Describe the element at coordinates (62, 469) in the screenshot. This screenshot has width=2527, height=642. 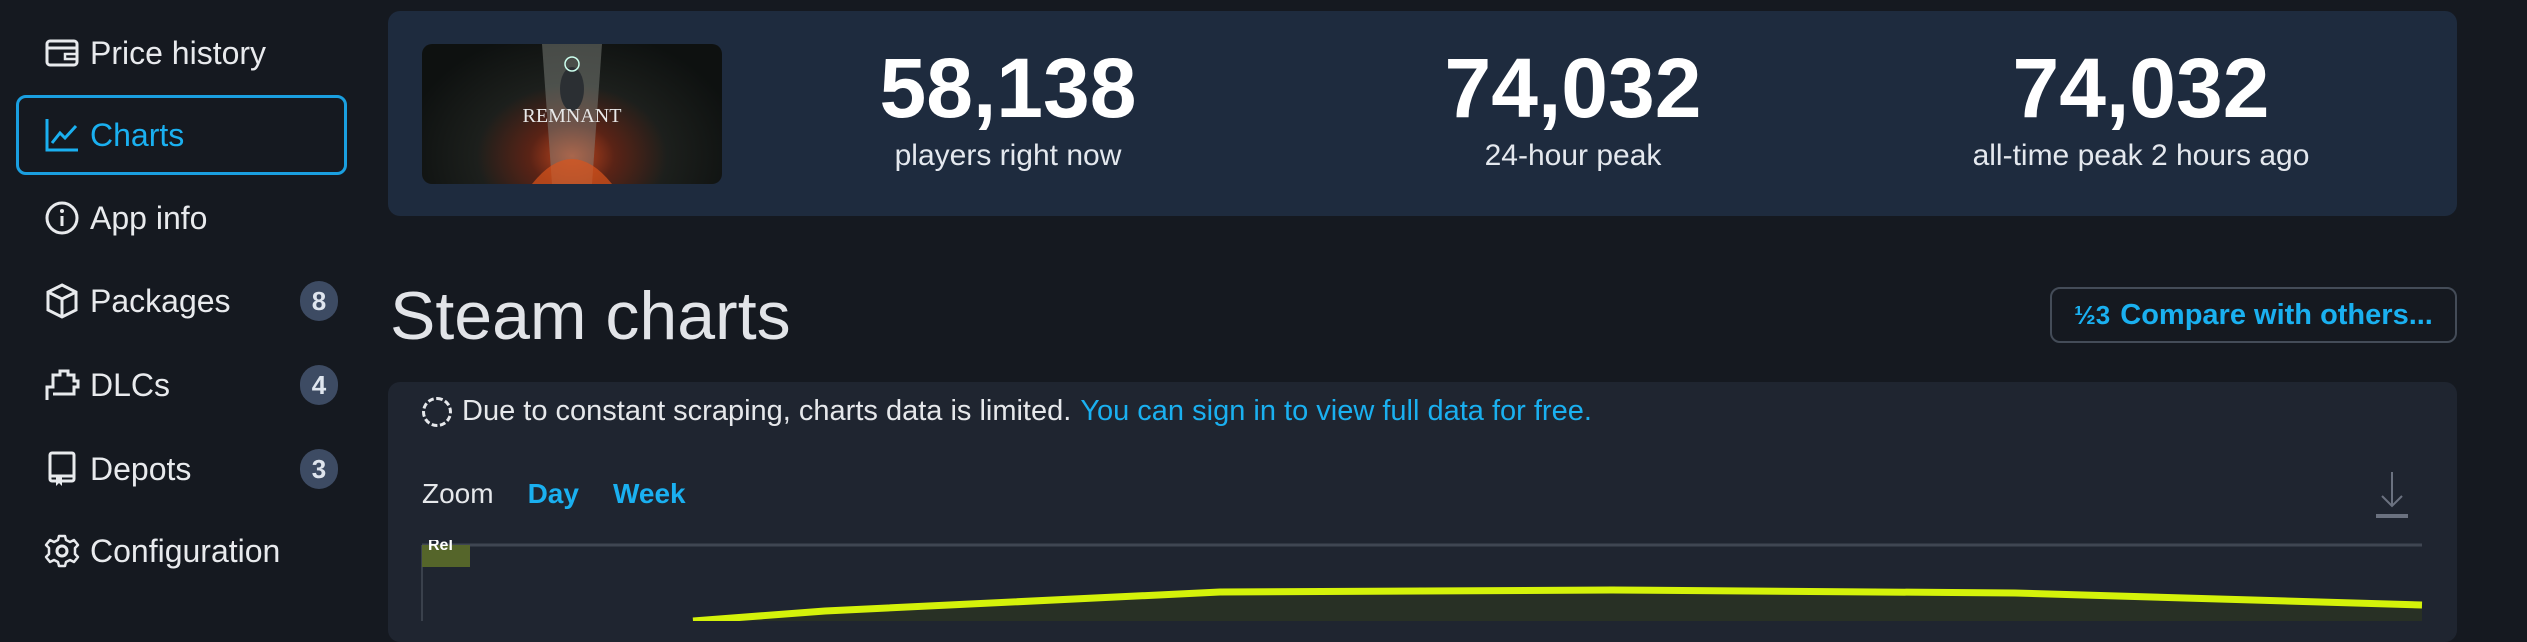
I see `book-icon` at that location.